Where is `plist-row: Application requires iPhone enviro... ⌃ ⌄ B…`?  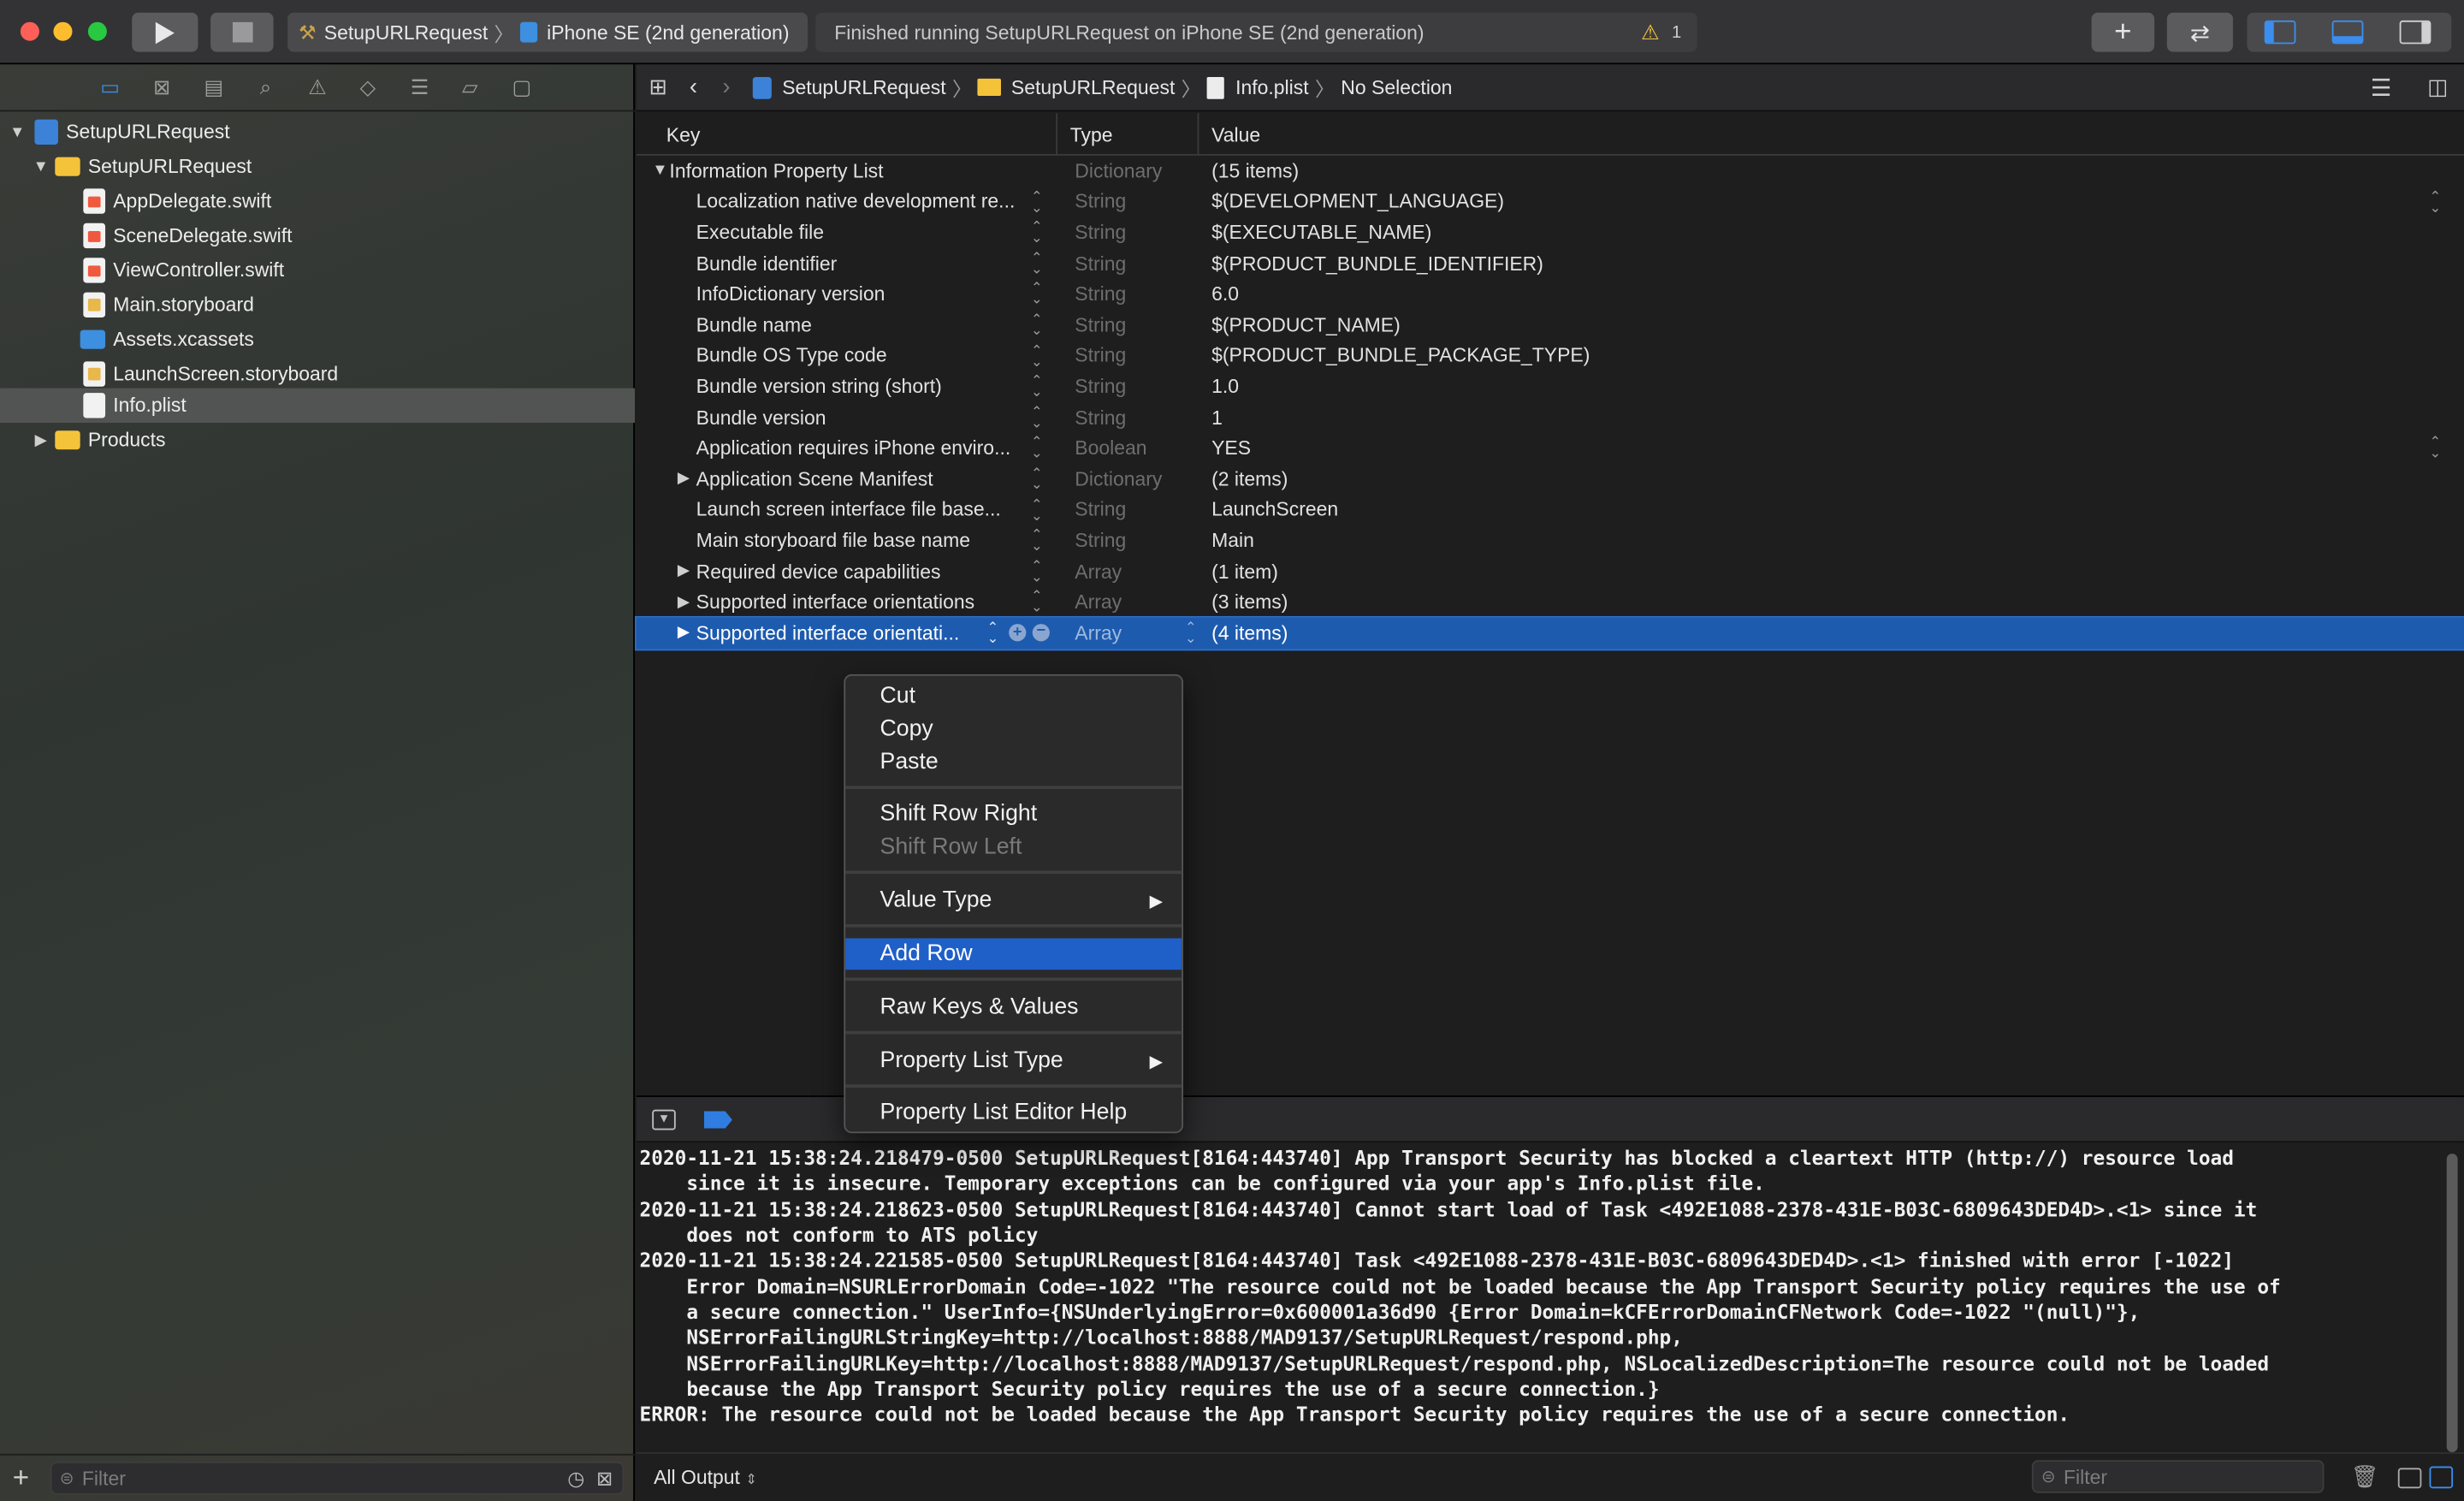
plist-row: Application requires iPhone enviro... ⌃ ⌄ B… is located at coordinates (1550, 448).